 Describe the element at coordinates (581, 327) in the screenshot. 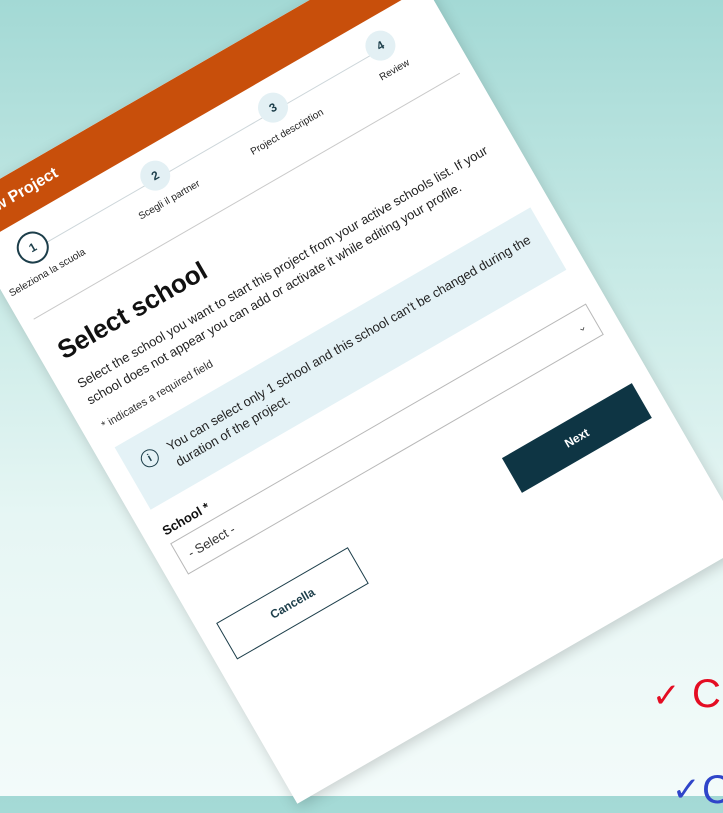

I see `chevron-down-icon: ⌄` at that location.